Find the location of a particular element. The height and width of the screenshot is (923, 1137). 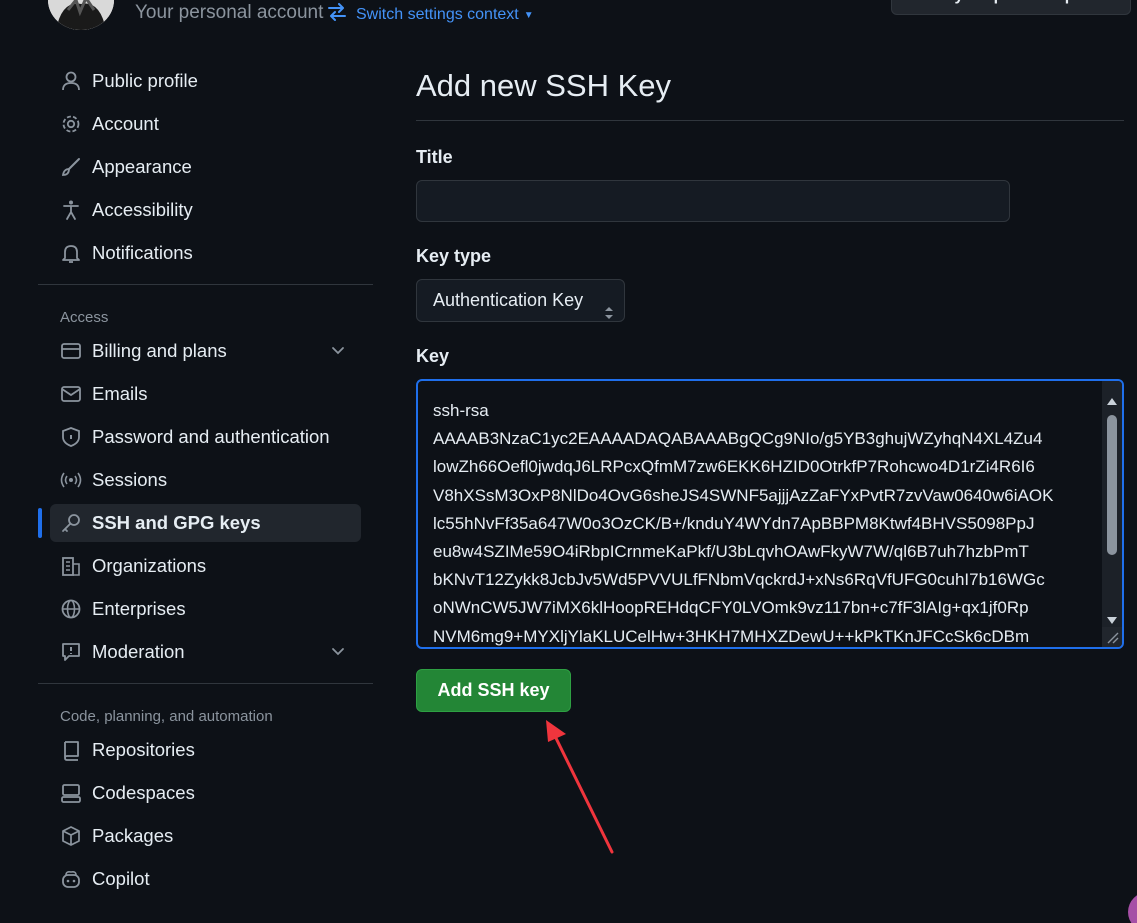

key-field-label: Key is located at coordinates (433, 356).